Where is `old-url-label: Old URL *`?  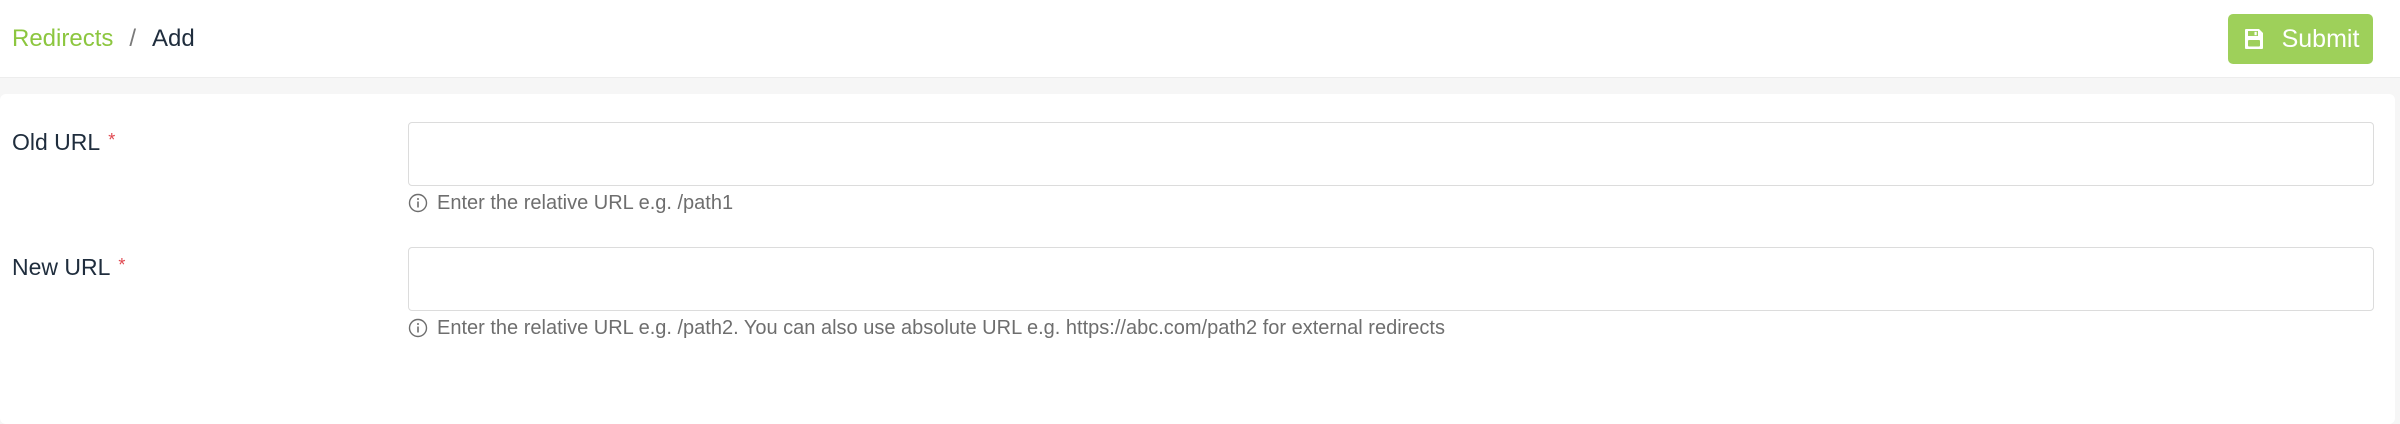
old-url-label: Old URL * is located at coordinates (63, 141).